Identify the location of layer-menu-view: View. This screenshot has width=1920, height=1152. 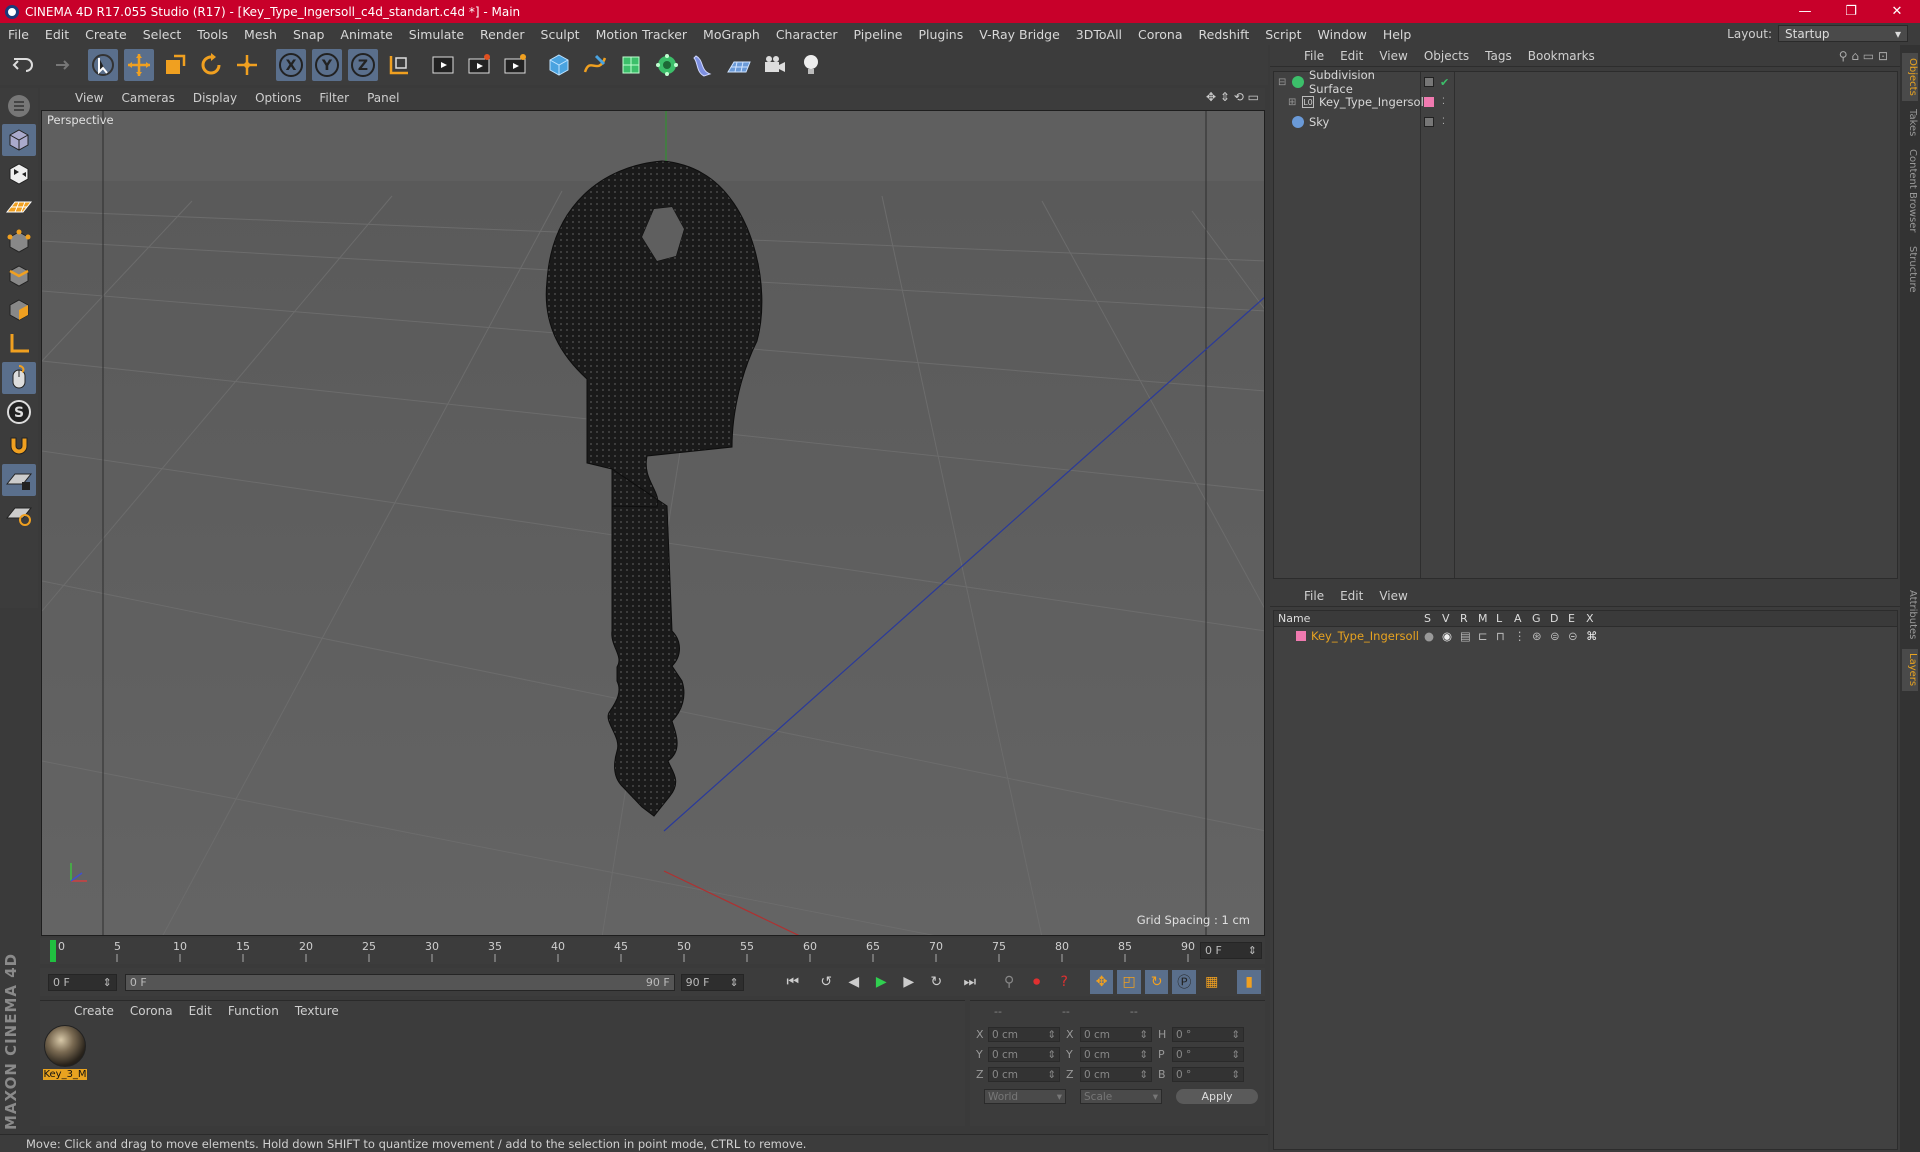
(1393, 596).